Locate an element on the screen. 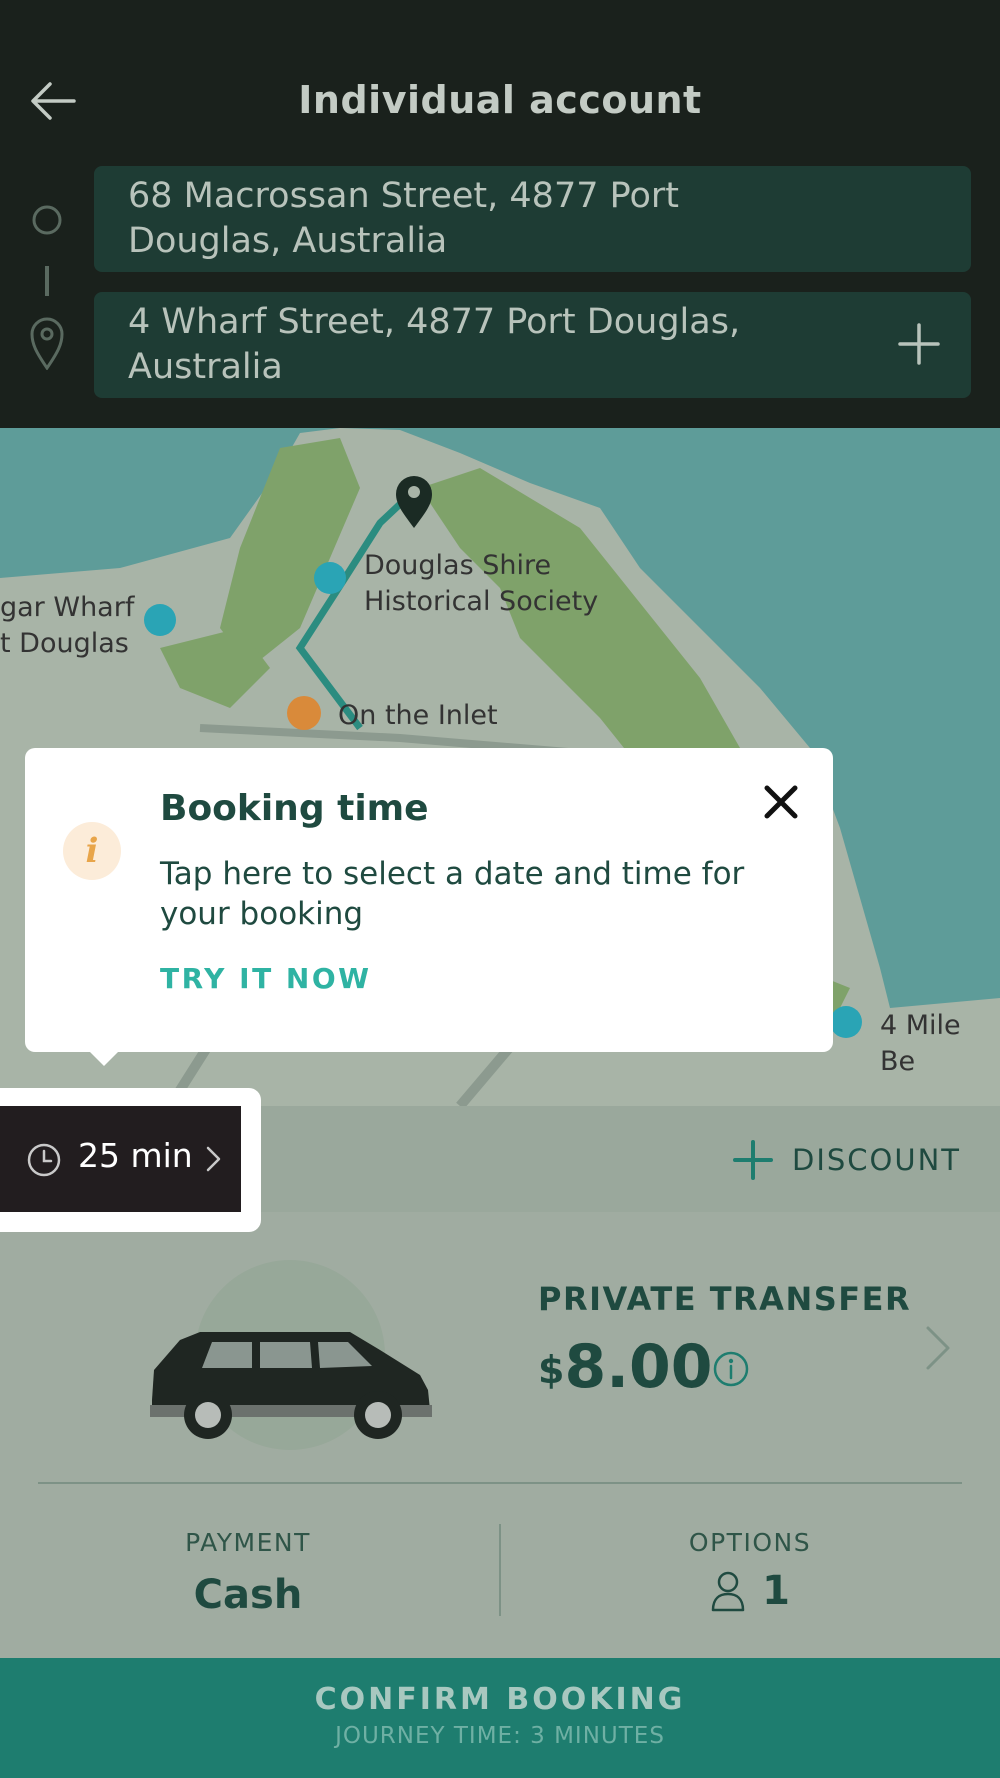  tooltip-pointer is located at coordinates (104, 1057).